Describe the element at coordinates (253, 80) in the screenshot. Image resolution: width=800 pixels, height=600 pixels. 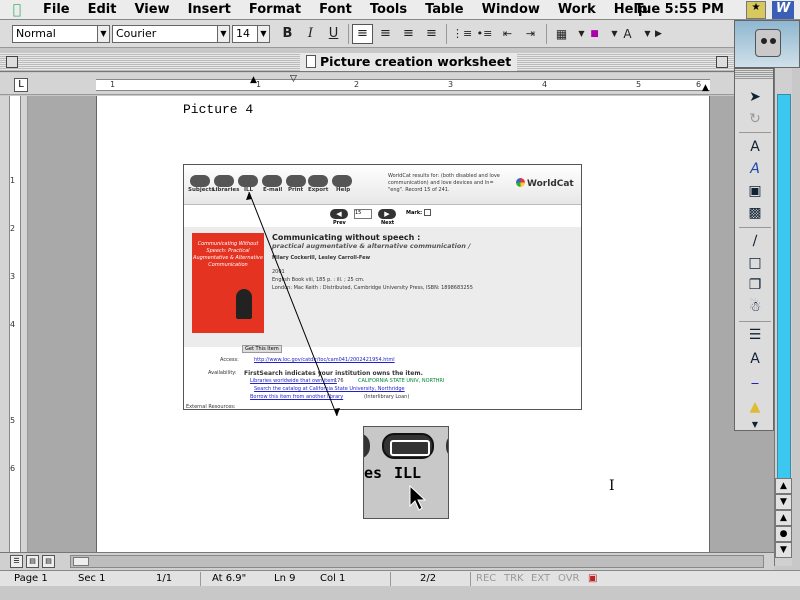
I see `left-indent-marker-icon: ▲` at that location.